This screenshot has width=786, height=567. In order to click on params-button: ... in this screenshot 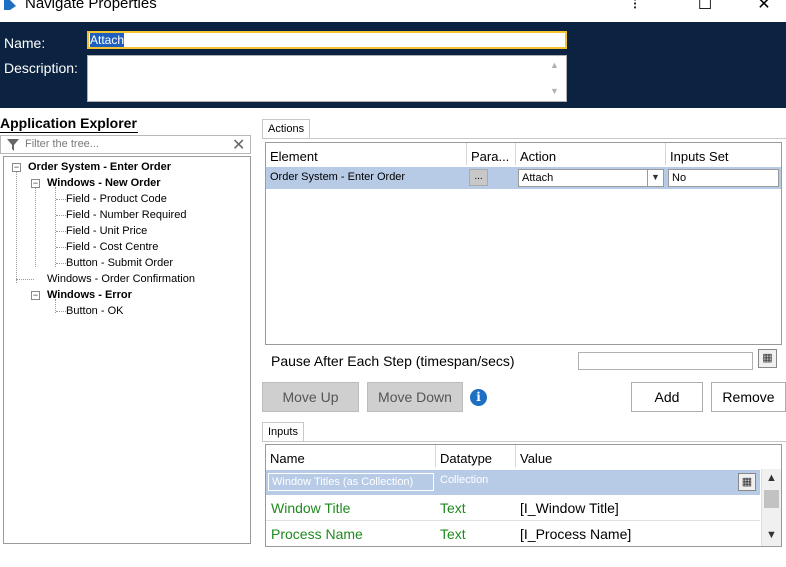, I will do `click(478, 177)`.